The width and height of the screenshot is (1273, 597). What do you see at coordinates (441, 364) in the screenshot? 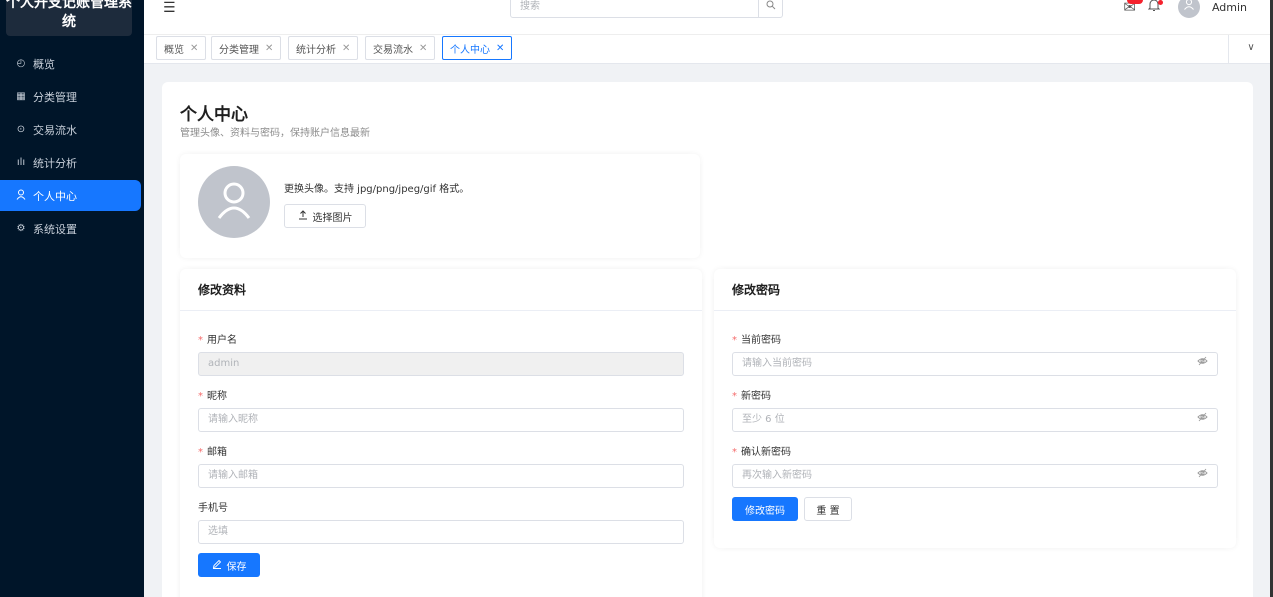
I see `username-field: admin` at bounding box center [441, 364].